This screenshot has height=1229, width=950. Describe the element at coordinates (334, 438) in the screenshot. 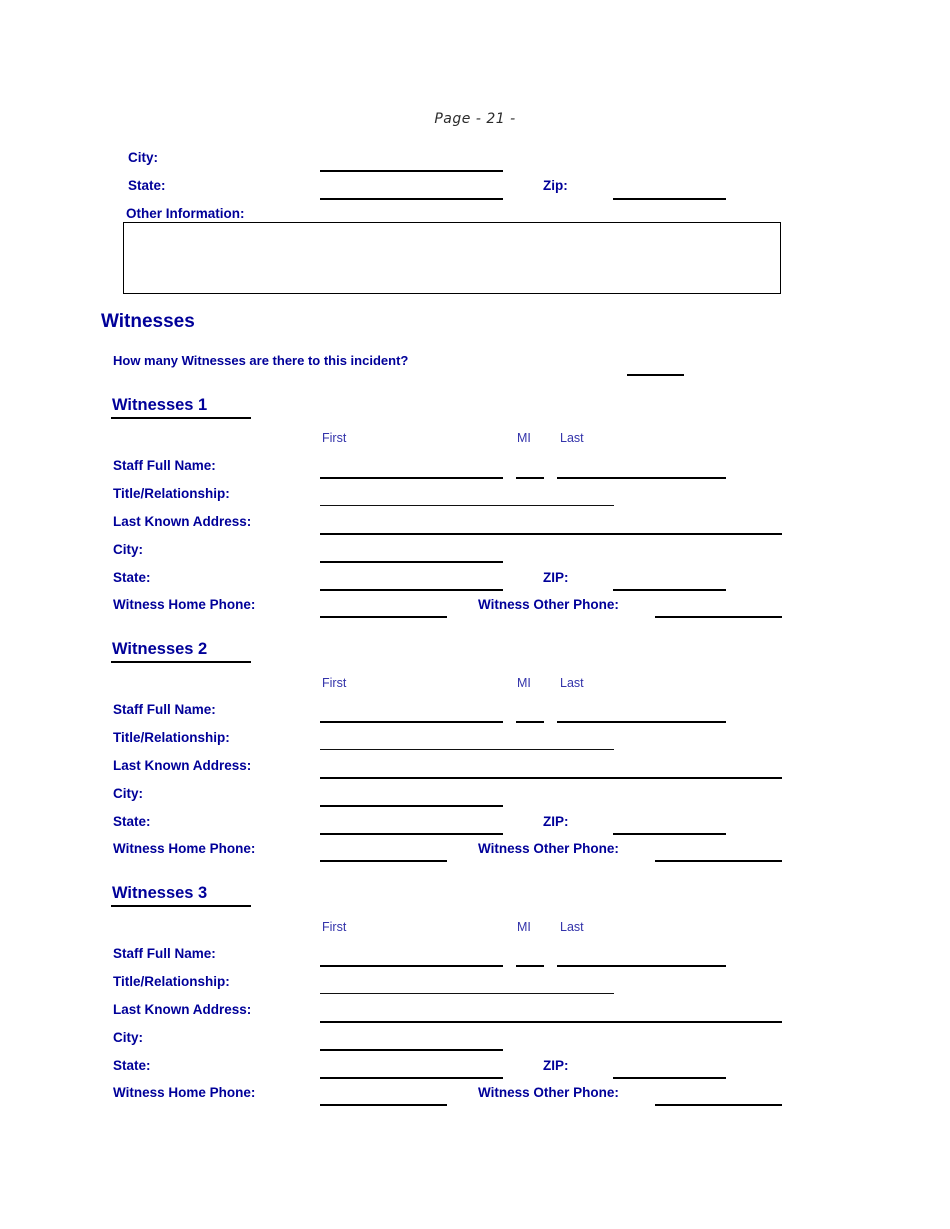

I see `witness-1-col-first: First` at that location.